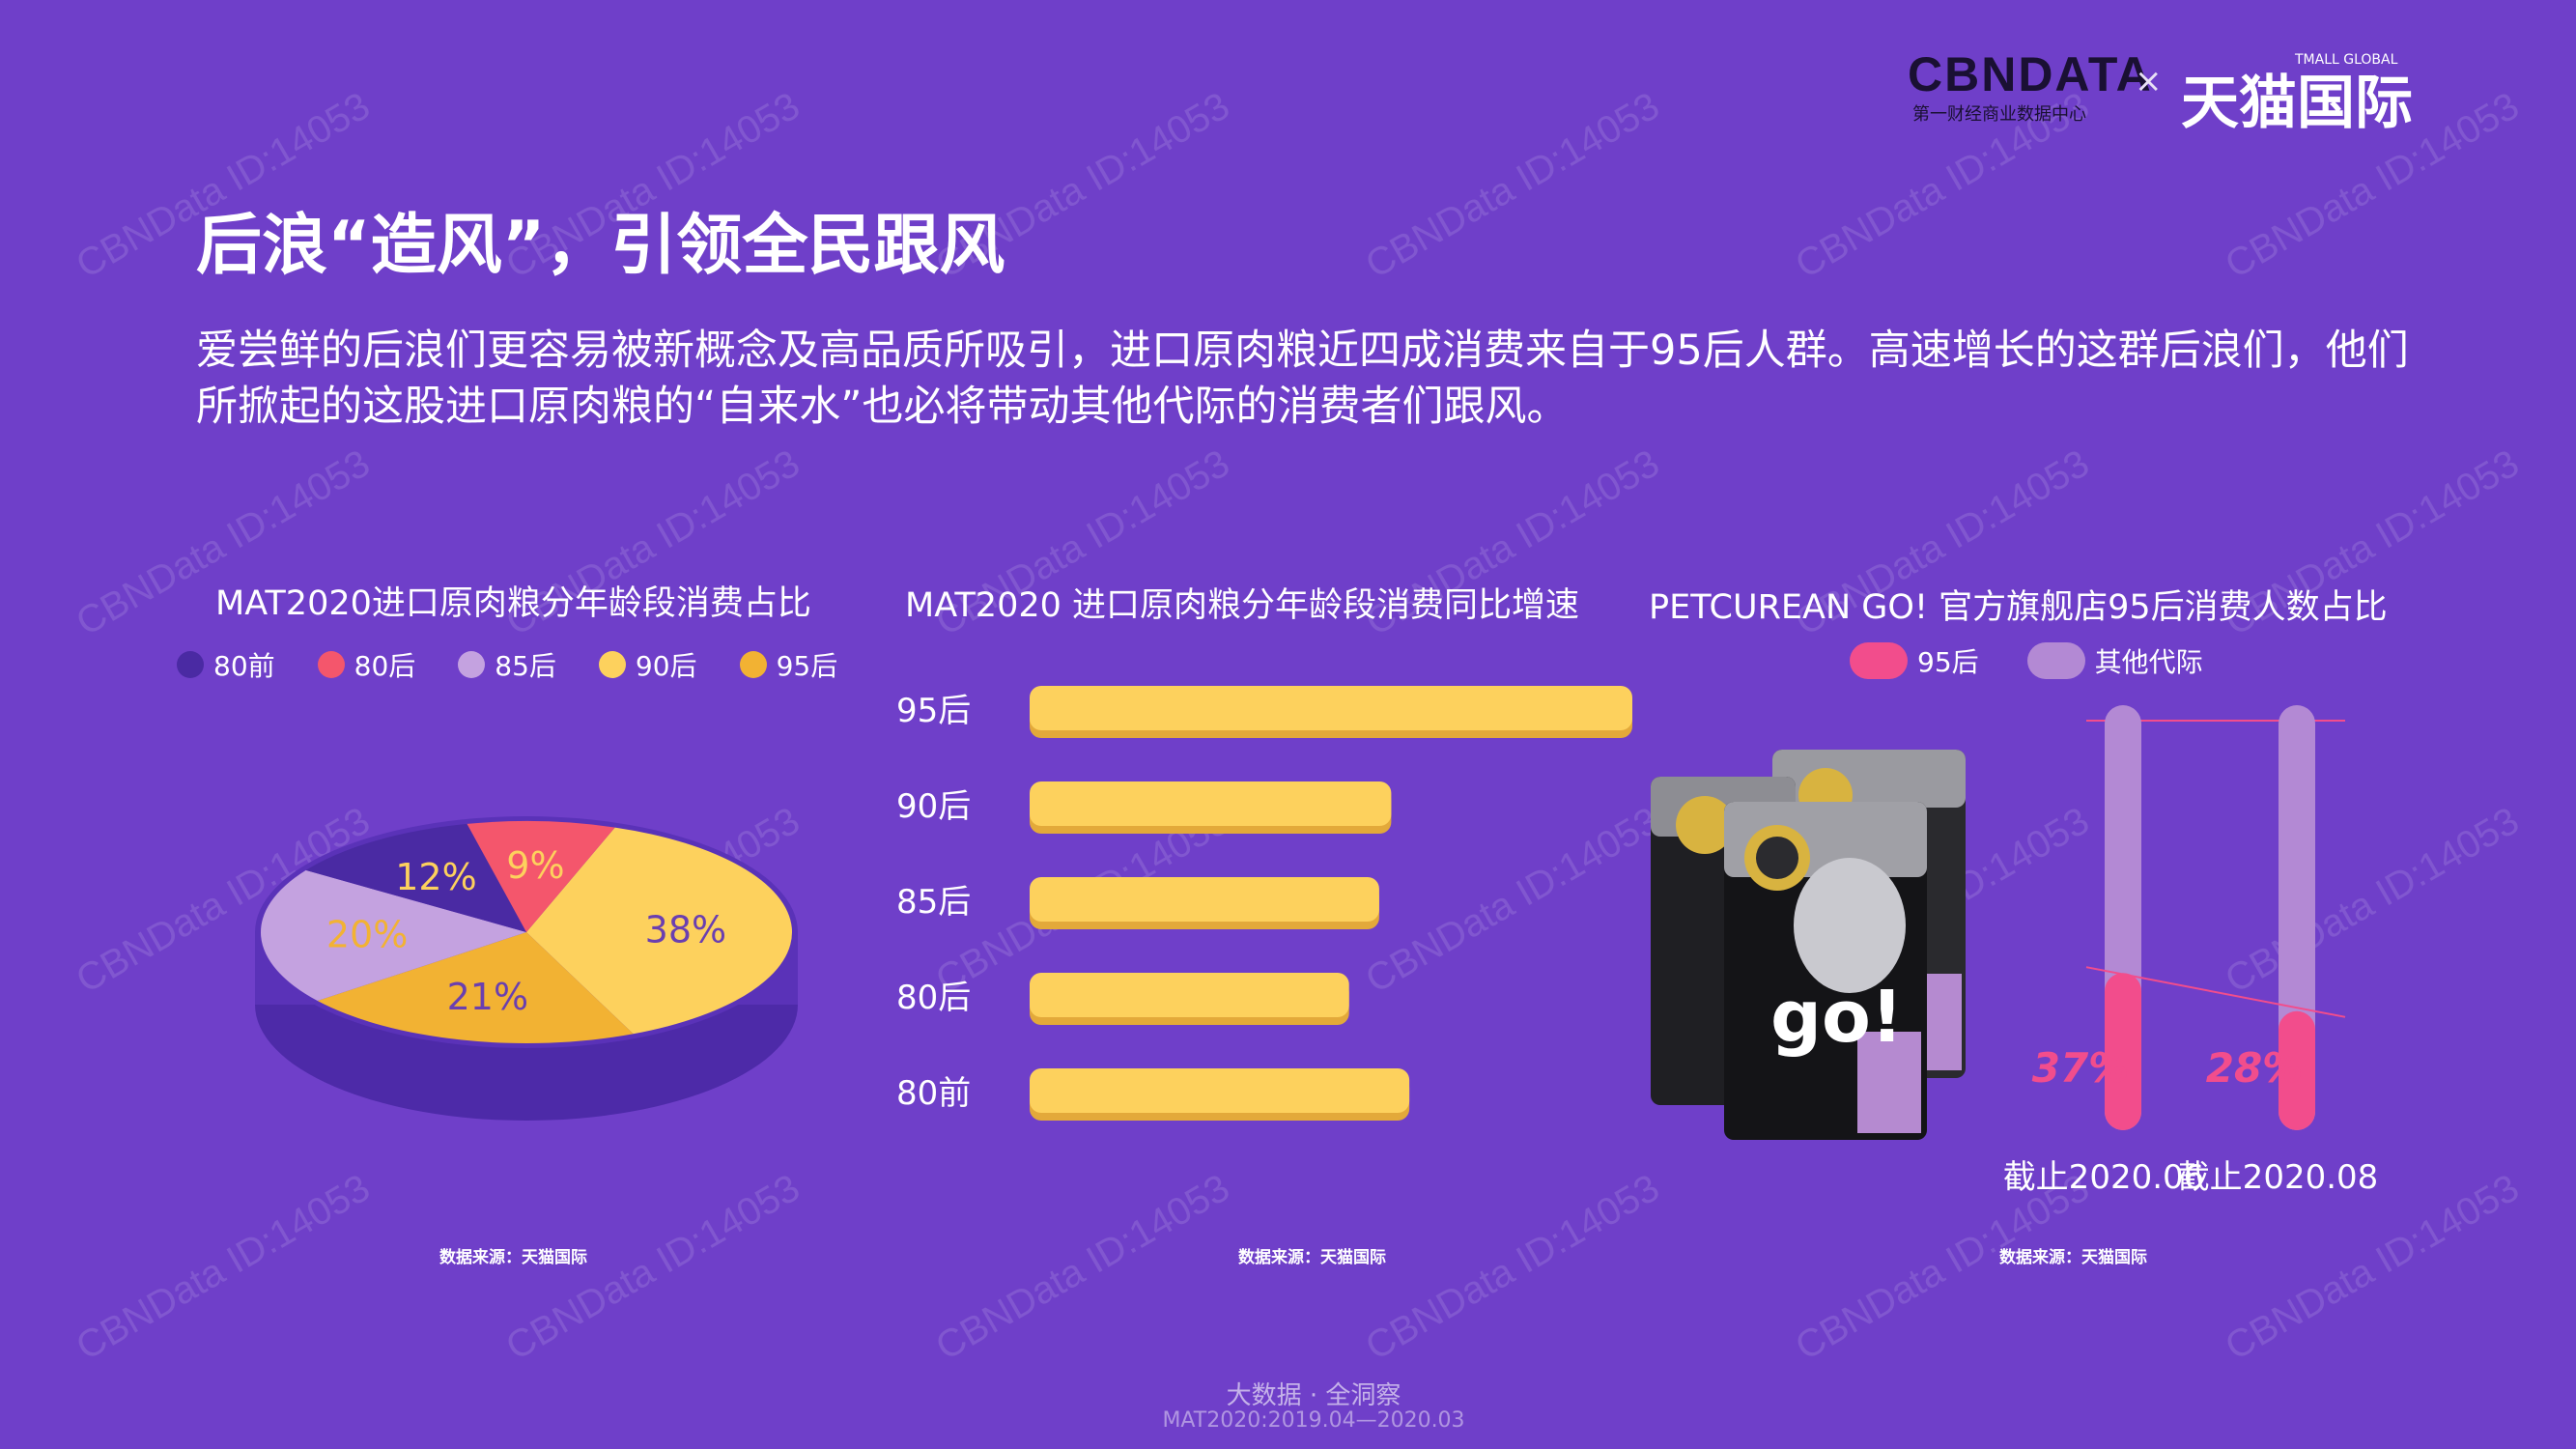 The height and width of the screenshot is (1449, 2576). I want to click on pie-slice-label: 12%, so click(435, 877).